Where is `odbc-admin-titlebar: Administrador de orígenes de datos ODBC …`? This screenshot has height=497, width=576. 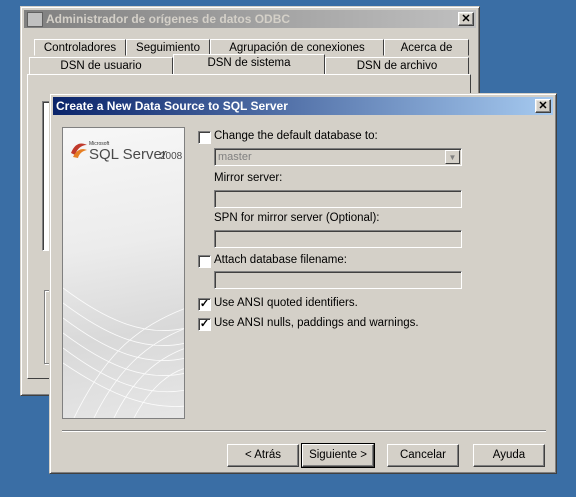
odbc-admin-titlebar: Administrador de orígenes de datos ODBC … is located at coordinates (250, 19).